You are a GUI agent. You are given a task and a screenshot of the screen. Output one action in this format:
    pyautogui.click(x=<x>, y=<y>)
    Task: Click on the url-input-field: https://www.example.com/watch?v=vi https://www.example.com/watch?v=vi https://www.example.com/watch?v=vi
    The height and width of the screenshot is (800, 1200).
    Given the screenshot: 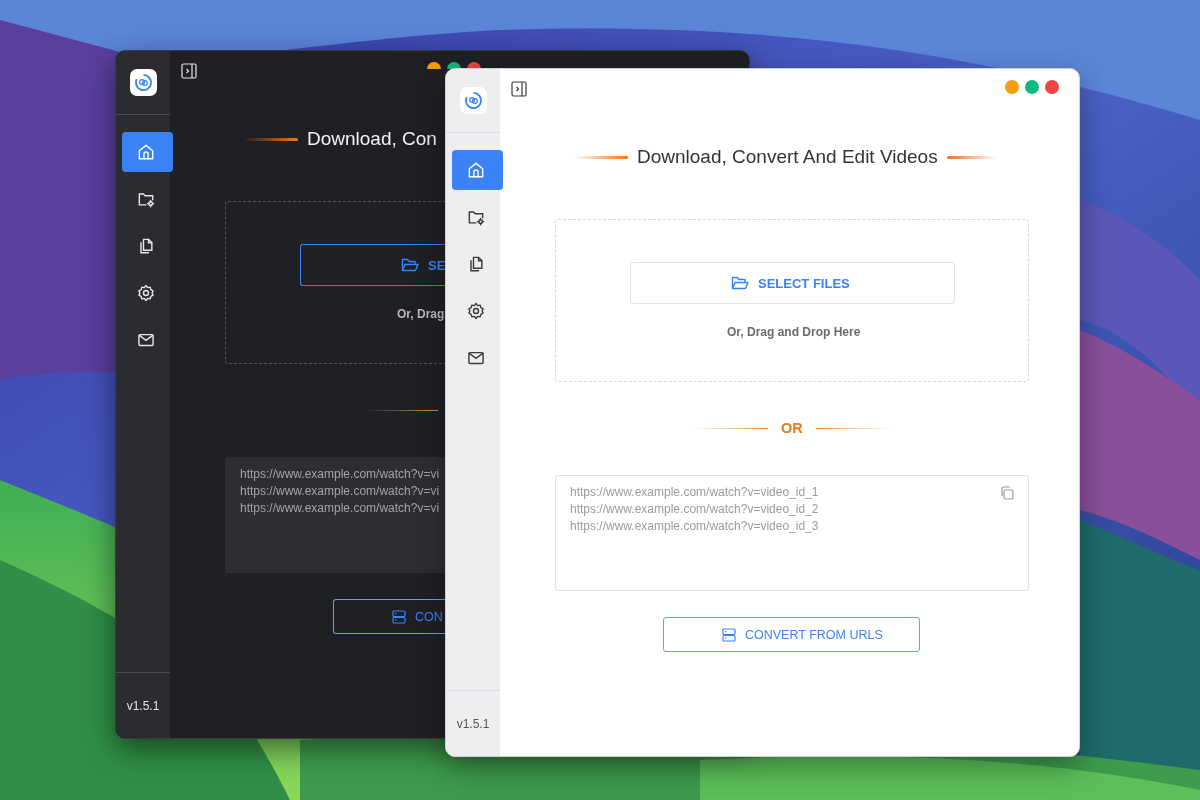 What is the action you would take?
    pyautogui.click(x=335, y=515)
    